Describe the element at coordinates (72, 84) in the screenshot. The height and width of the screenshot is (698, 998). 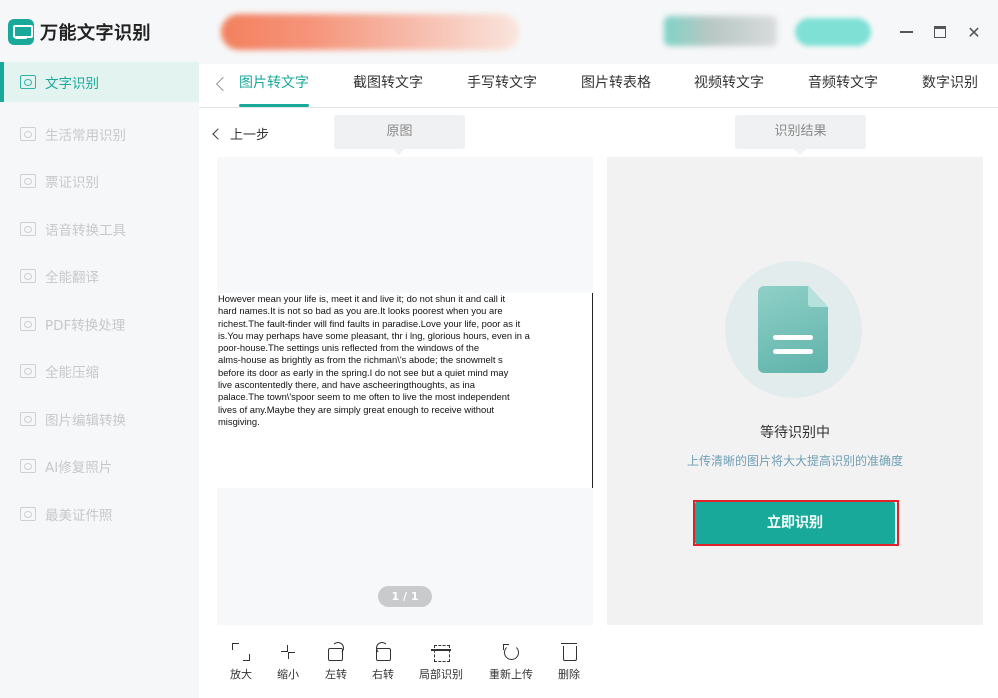
I see `sidebar-item-label: 文字识别` at that location.